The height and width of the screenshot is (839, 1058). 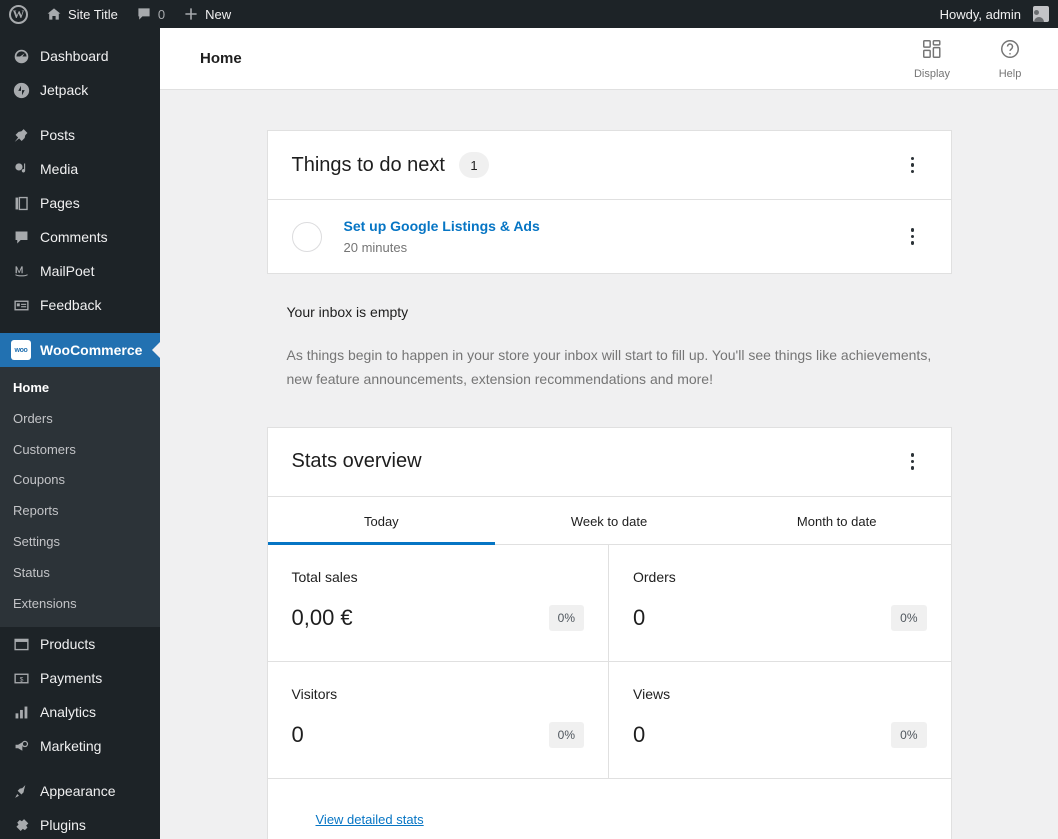 I want to click on sidebar-item-marketing: Marketing, so click(x=80, y=746).